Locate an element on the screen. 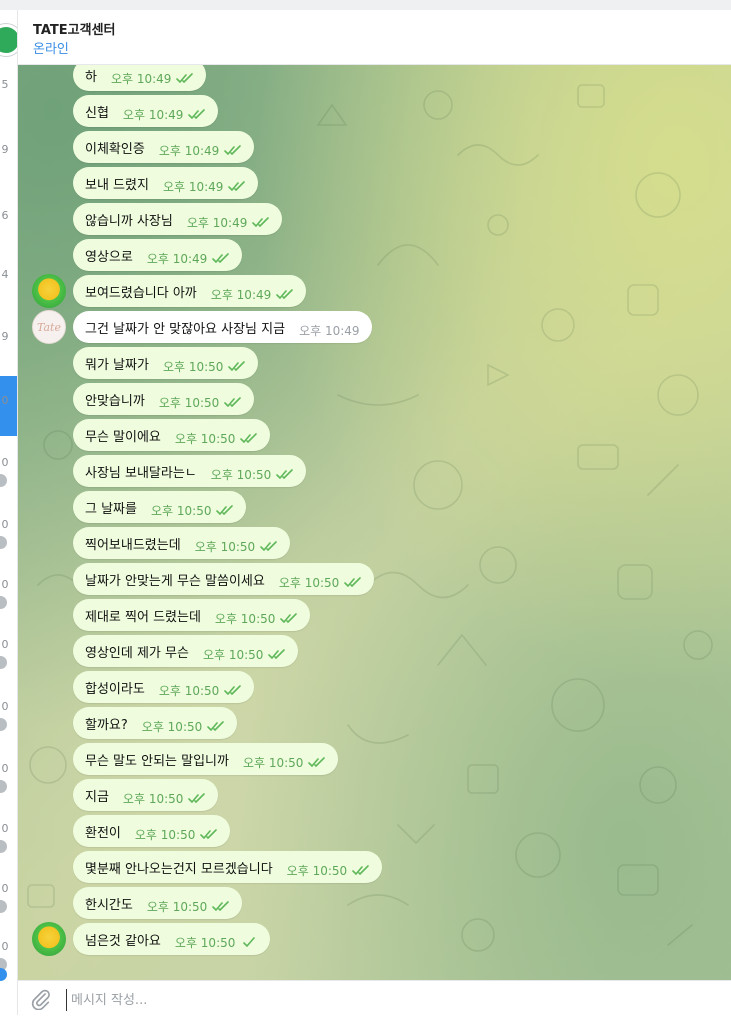 The height and width of the screenshot is (1016, 731). message-text: 이체확인증 is located at coordinates (115, 149).